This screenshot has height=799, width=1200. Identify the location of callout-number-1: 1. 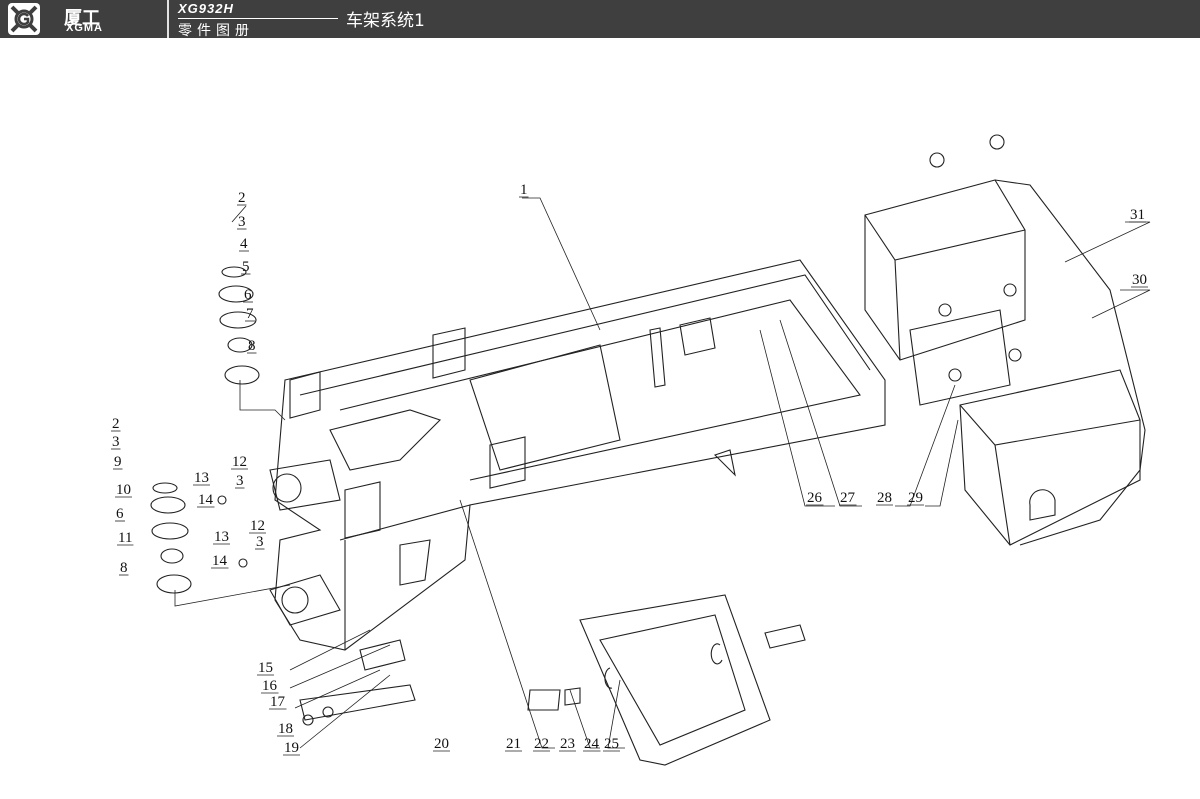
(524, 190).